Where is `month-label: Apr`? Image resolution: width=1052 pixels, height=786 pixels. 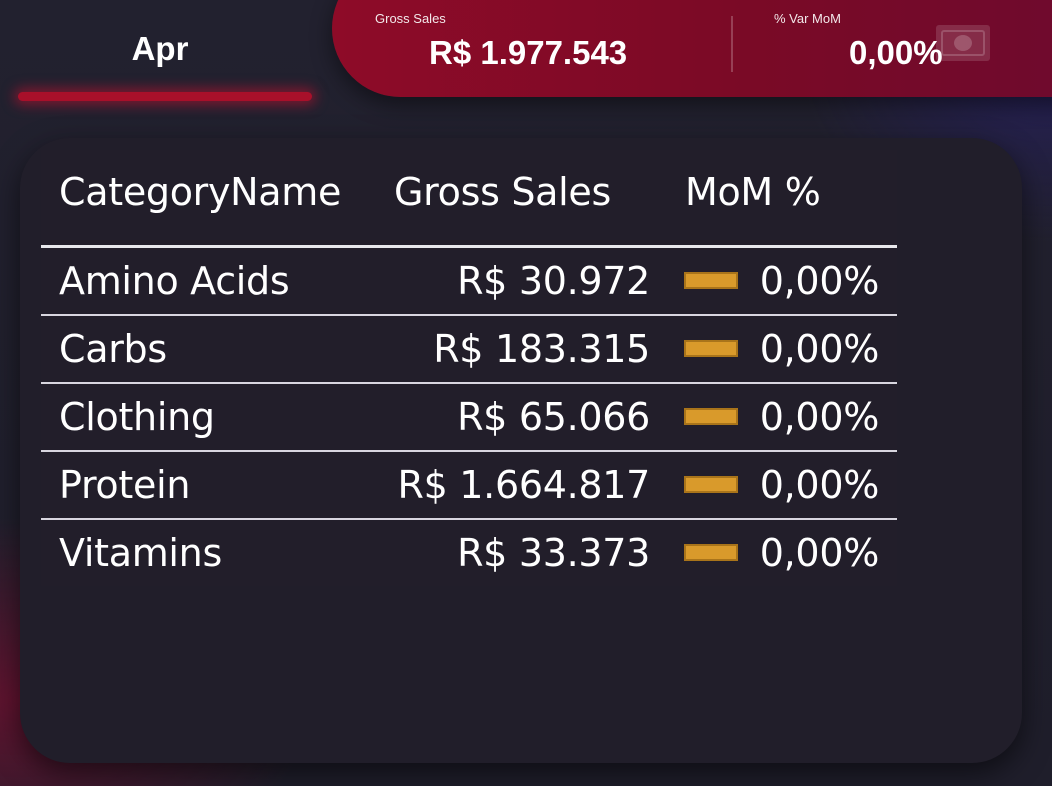 month-label: Apr is located at coordinates (160, 48).